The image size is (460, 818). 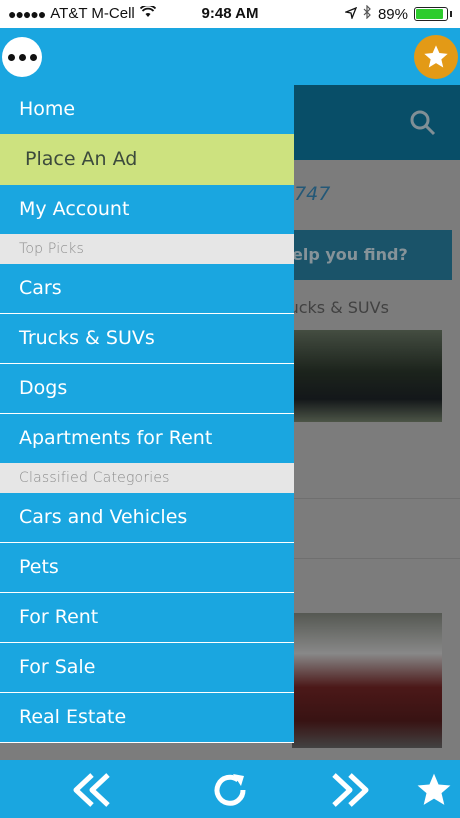 I want to click on status-right: 89%, so click(x=397, y=13).